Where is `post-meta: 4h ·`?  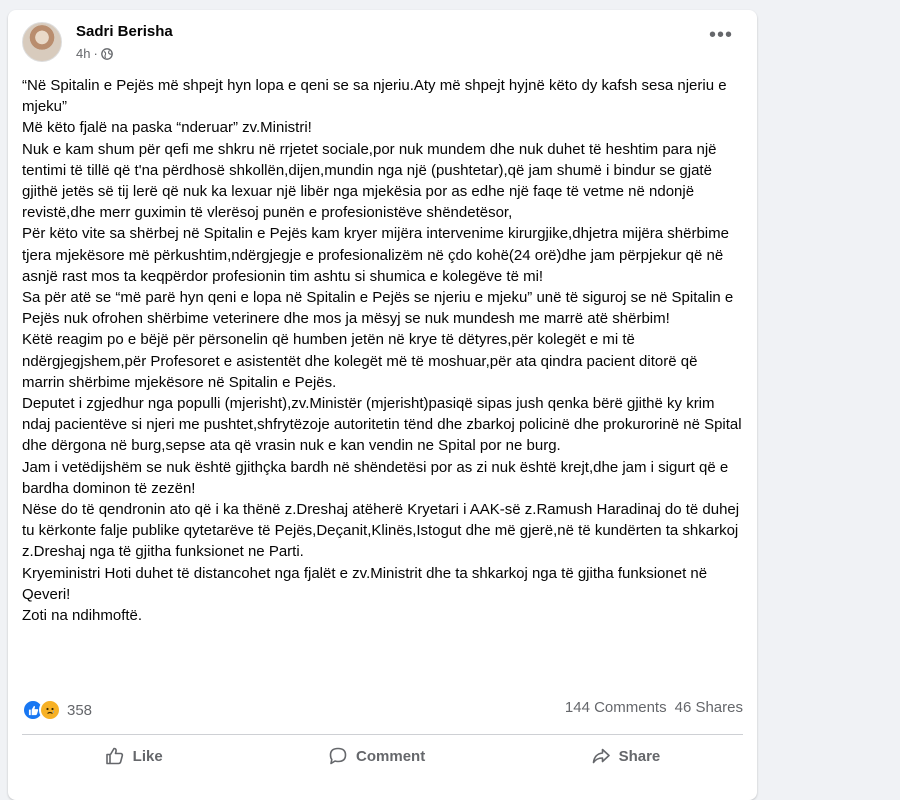 post-meta: 4h · is located at coordinates (94, 53).